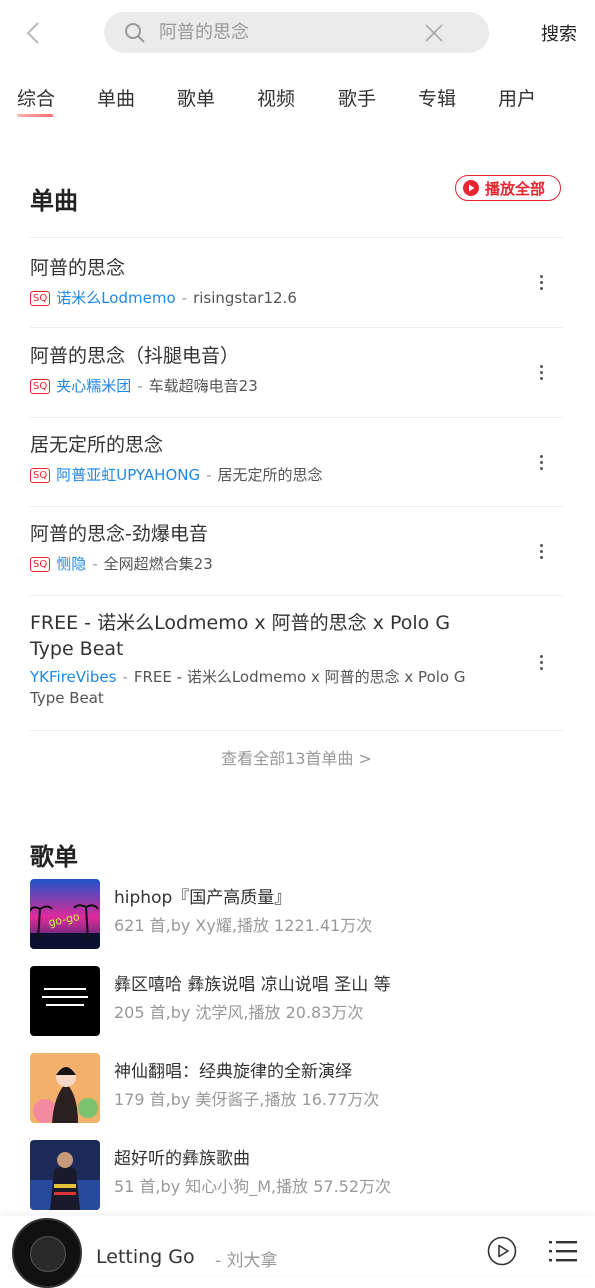 This screenshot has height=1288, width=595. I want to click on song-artist: 阿普亚虹UPYAHONG, so click(128, 475).